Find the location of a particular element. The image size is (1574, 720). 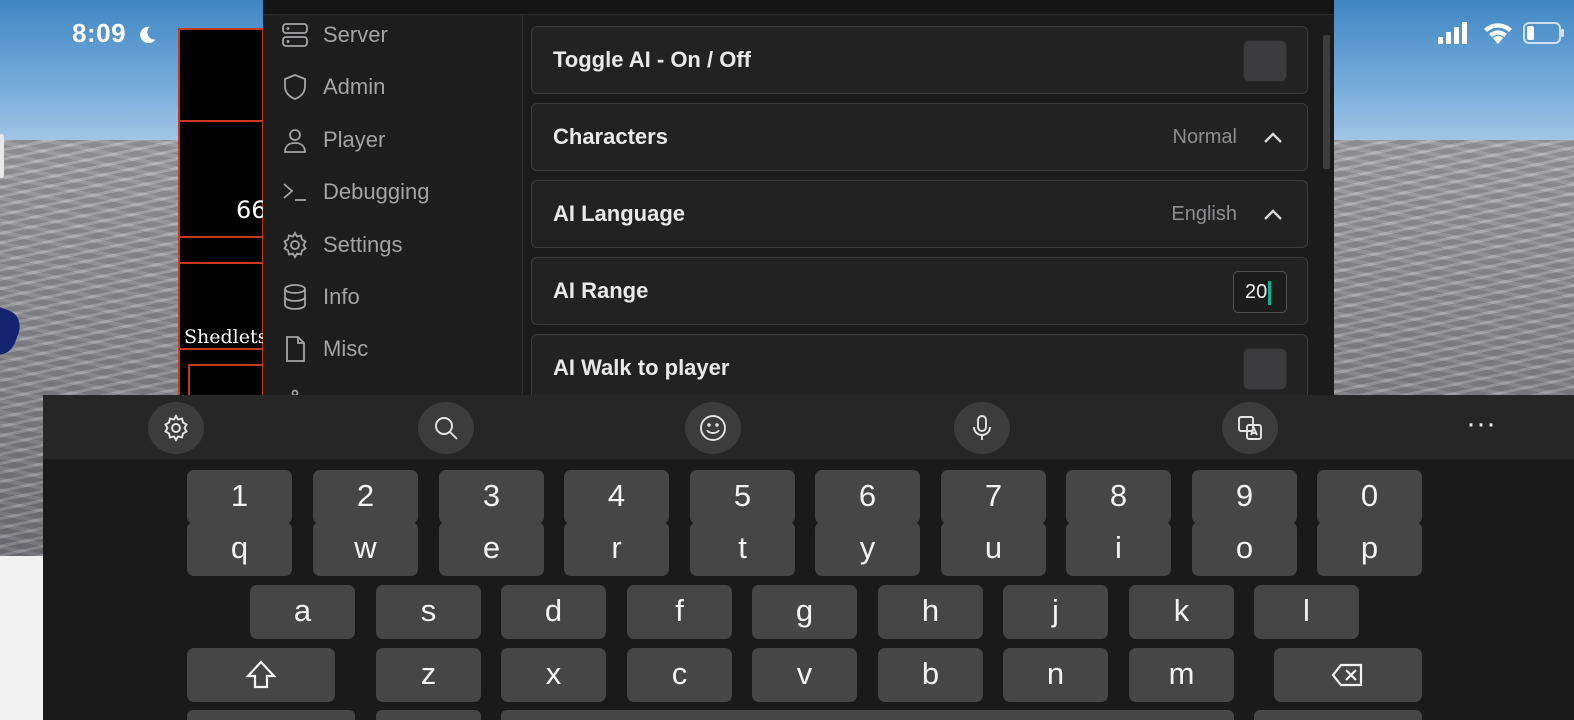

nav-item-admin: Admin is located at coordinates (394, 87).